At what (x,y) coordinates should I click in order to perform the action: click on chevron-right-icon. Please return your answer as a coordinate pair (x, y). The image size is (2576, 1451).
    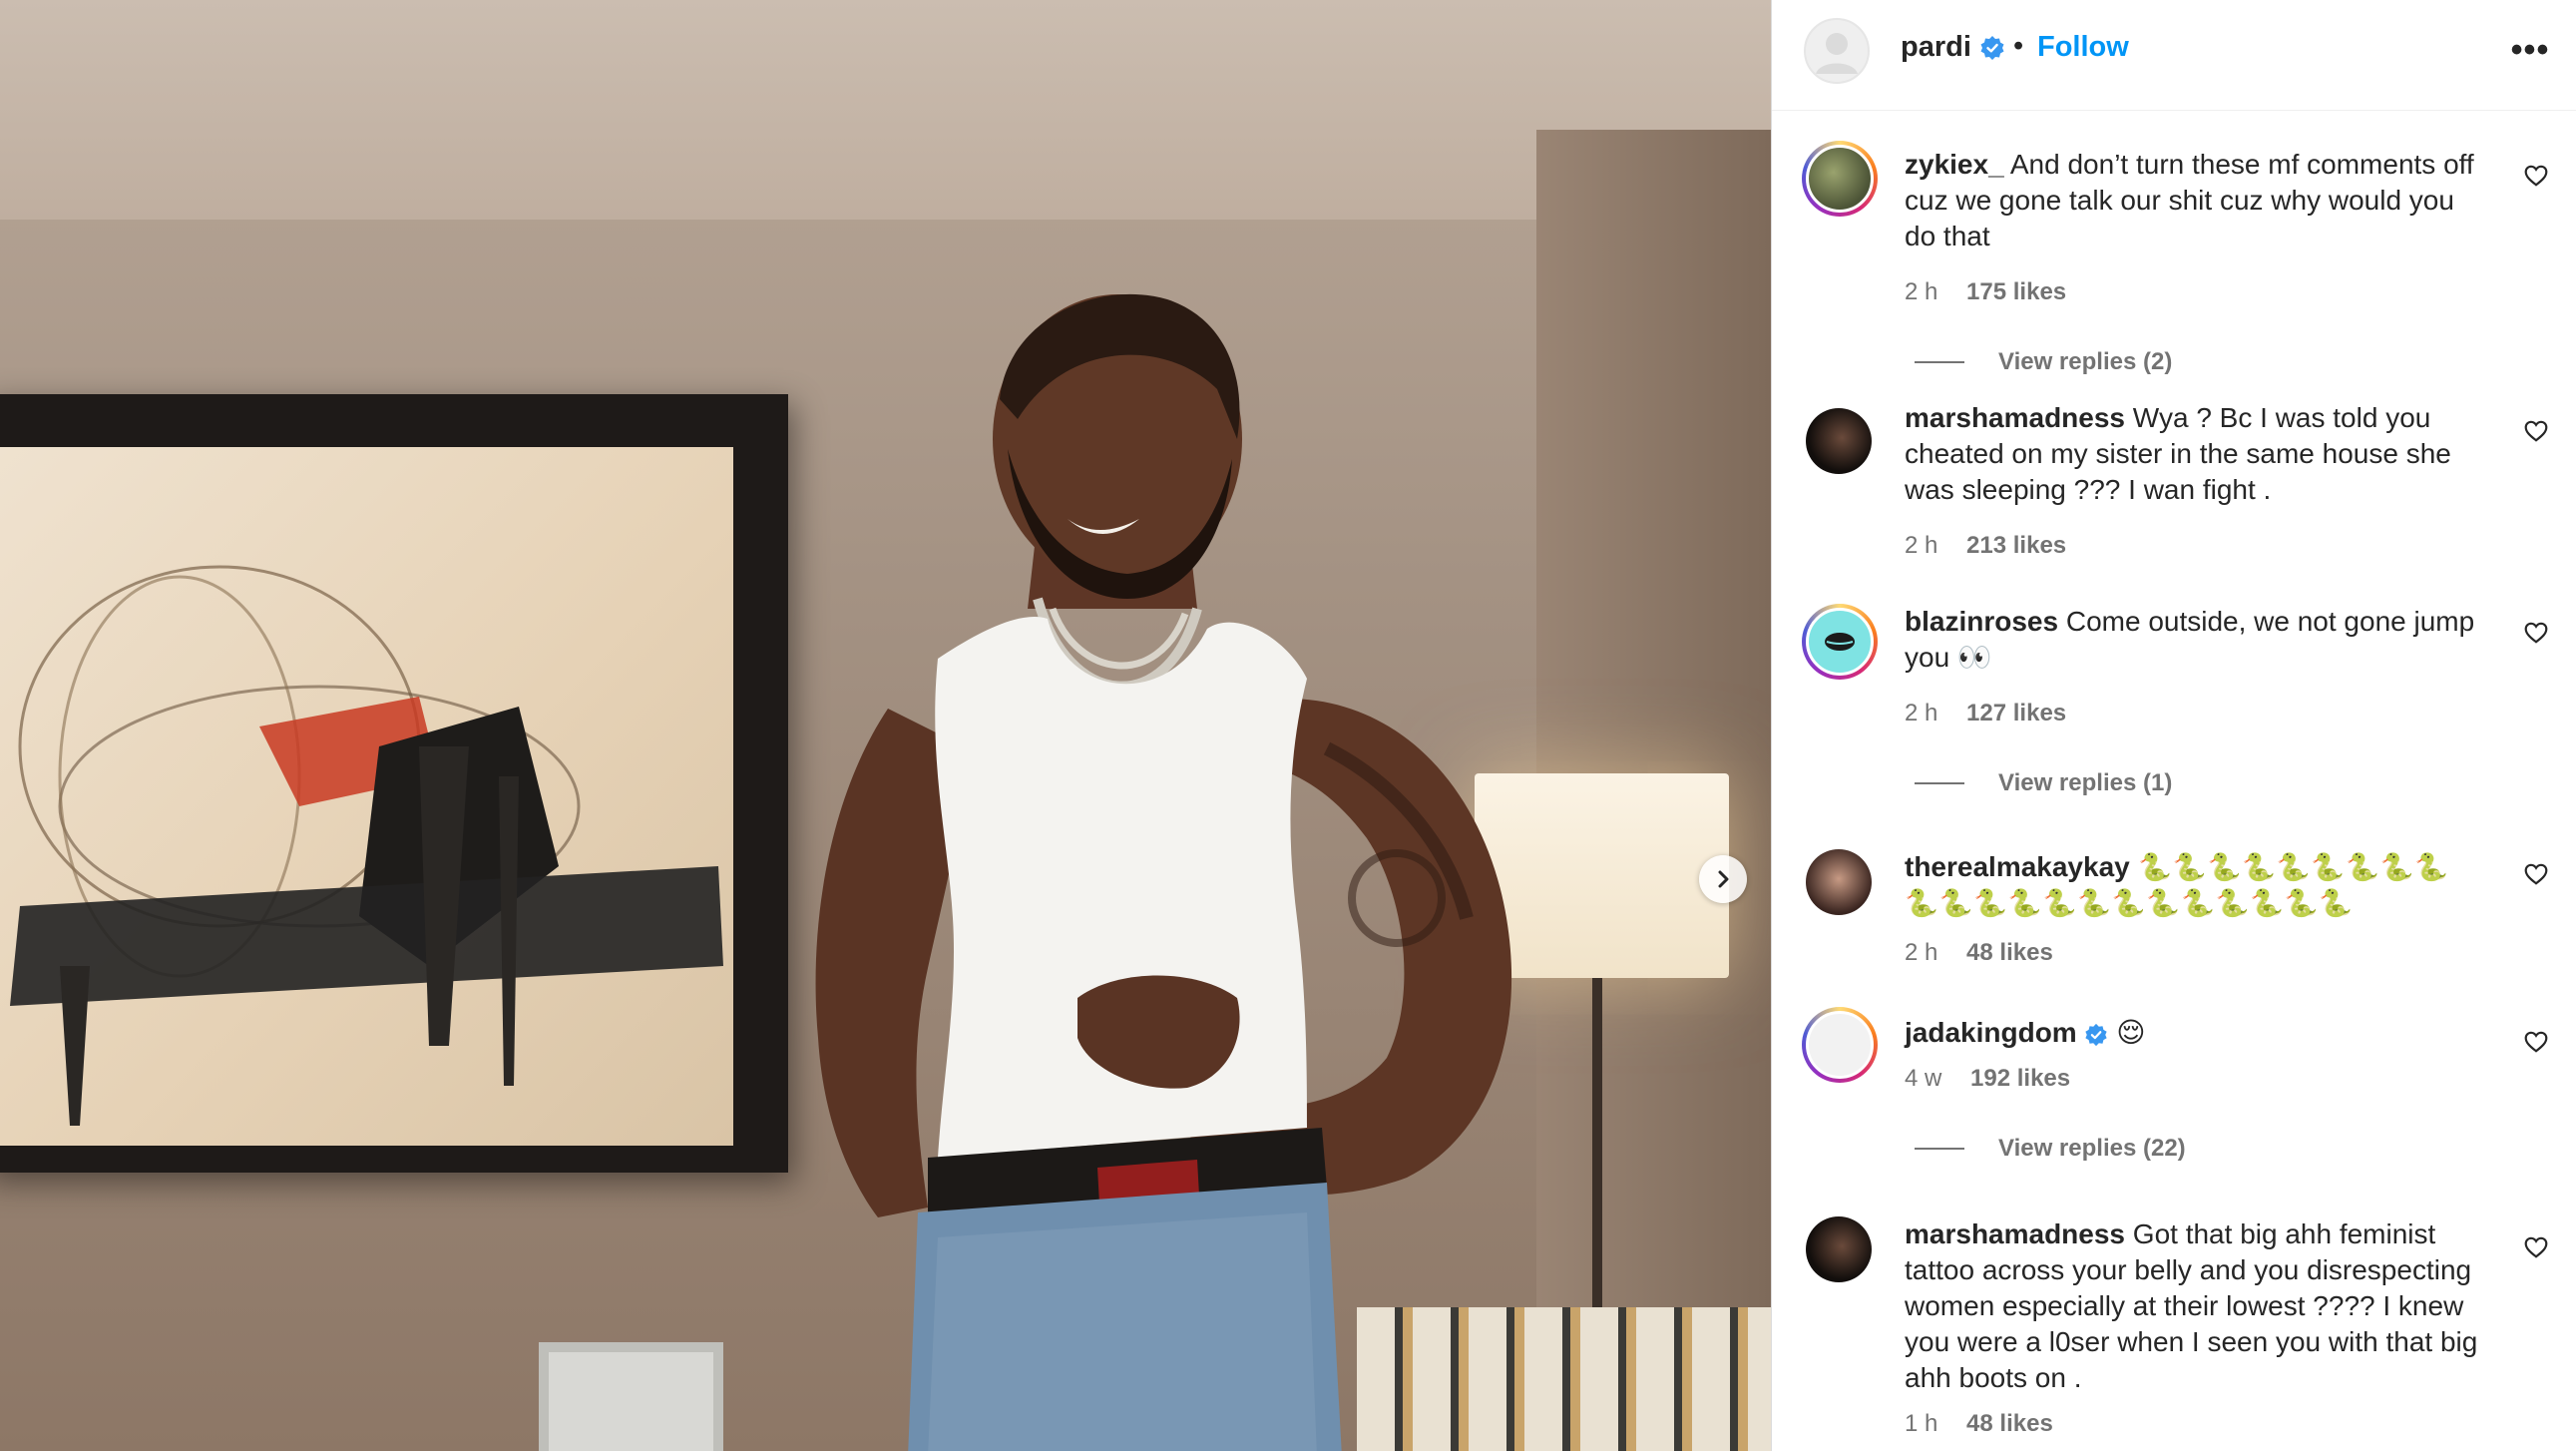
    Looking at the image, I should click on (1723, 879).